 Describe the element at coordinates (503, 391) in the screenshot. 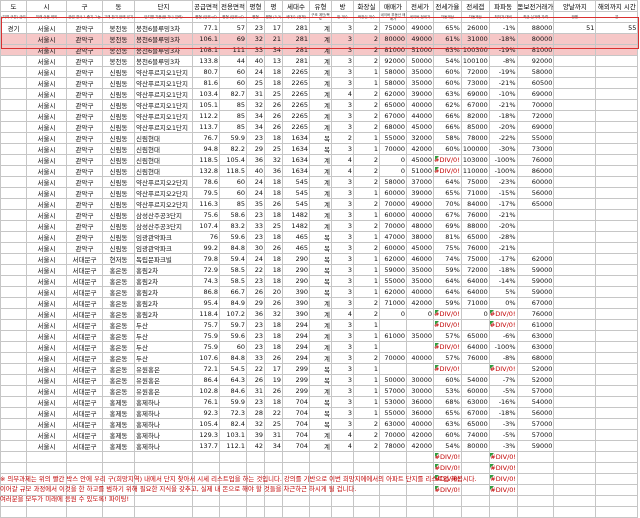

I see `table-cell: -5%` at that location.